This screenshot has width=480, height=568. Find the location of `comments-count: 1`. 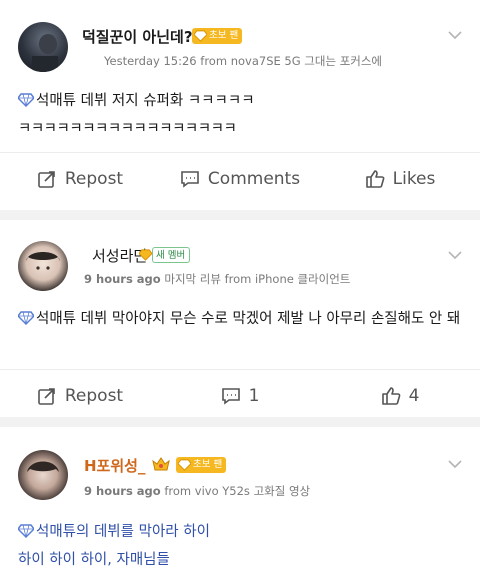

comments-count: 1 is located at coordinates (254, 395).